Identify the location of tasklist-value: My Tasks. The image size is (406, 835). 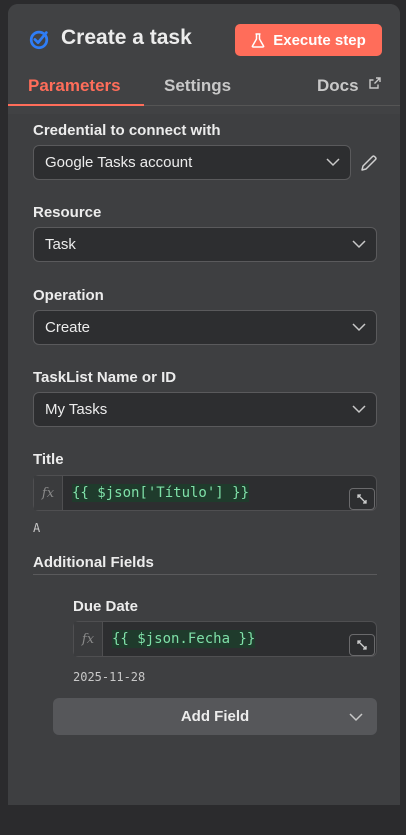
(76, 409).